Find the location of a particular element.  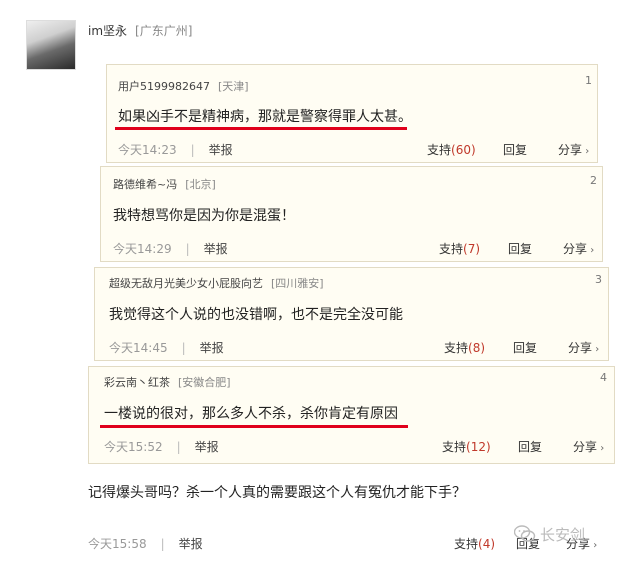

post-author: im坚永 [广东广州] is located at coordinates (140, 30).